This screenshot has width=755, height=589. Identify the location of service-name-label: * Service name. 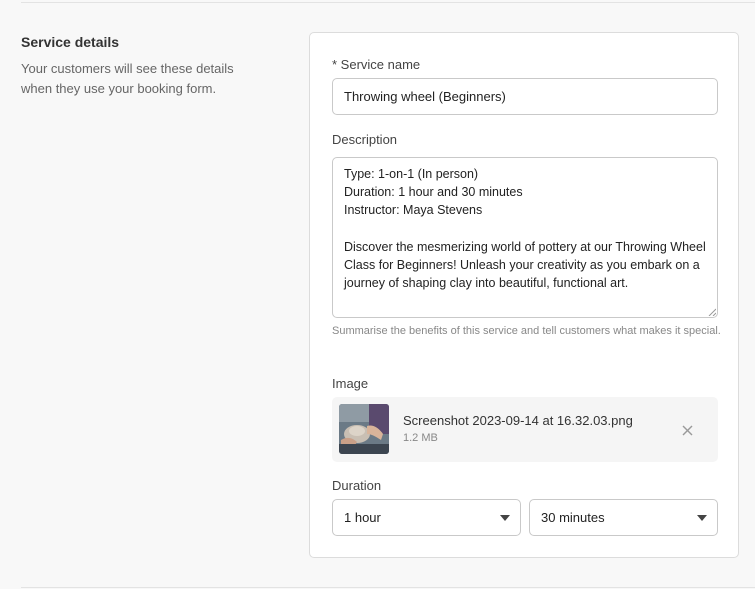
(376, 64).